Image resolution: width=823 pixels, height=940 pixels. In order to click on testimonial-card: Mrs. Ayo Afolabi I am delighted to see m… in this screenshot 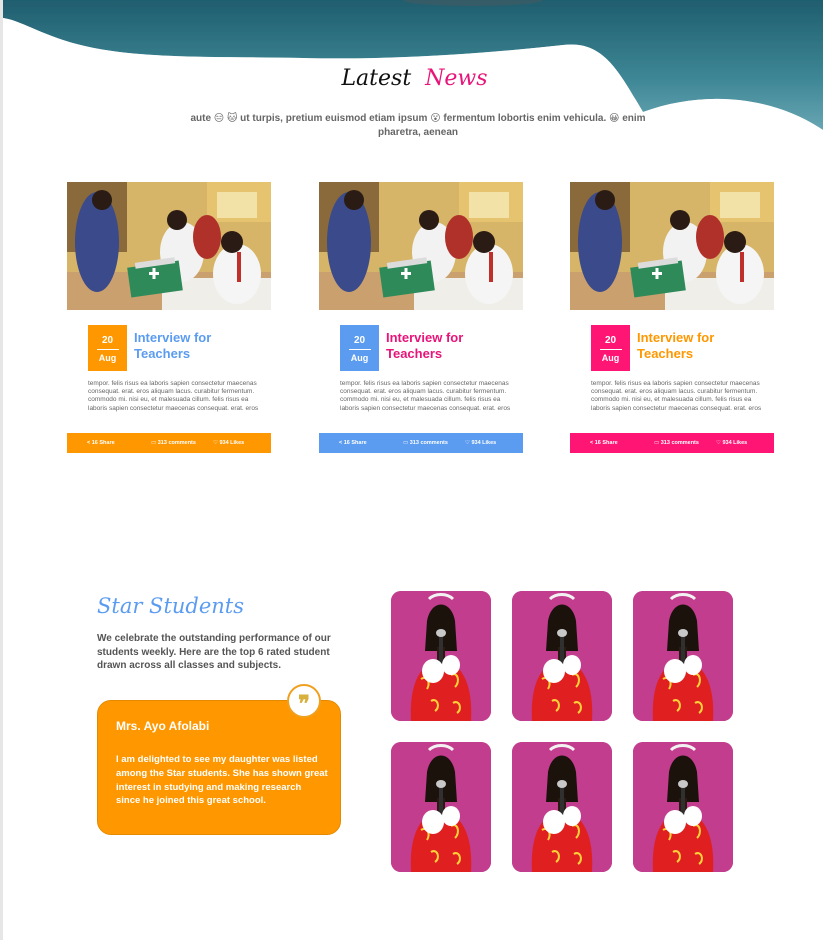, I will do `click(219, 767)`.